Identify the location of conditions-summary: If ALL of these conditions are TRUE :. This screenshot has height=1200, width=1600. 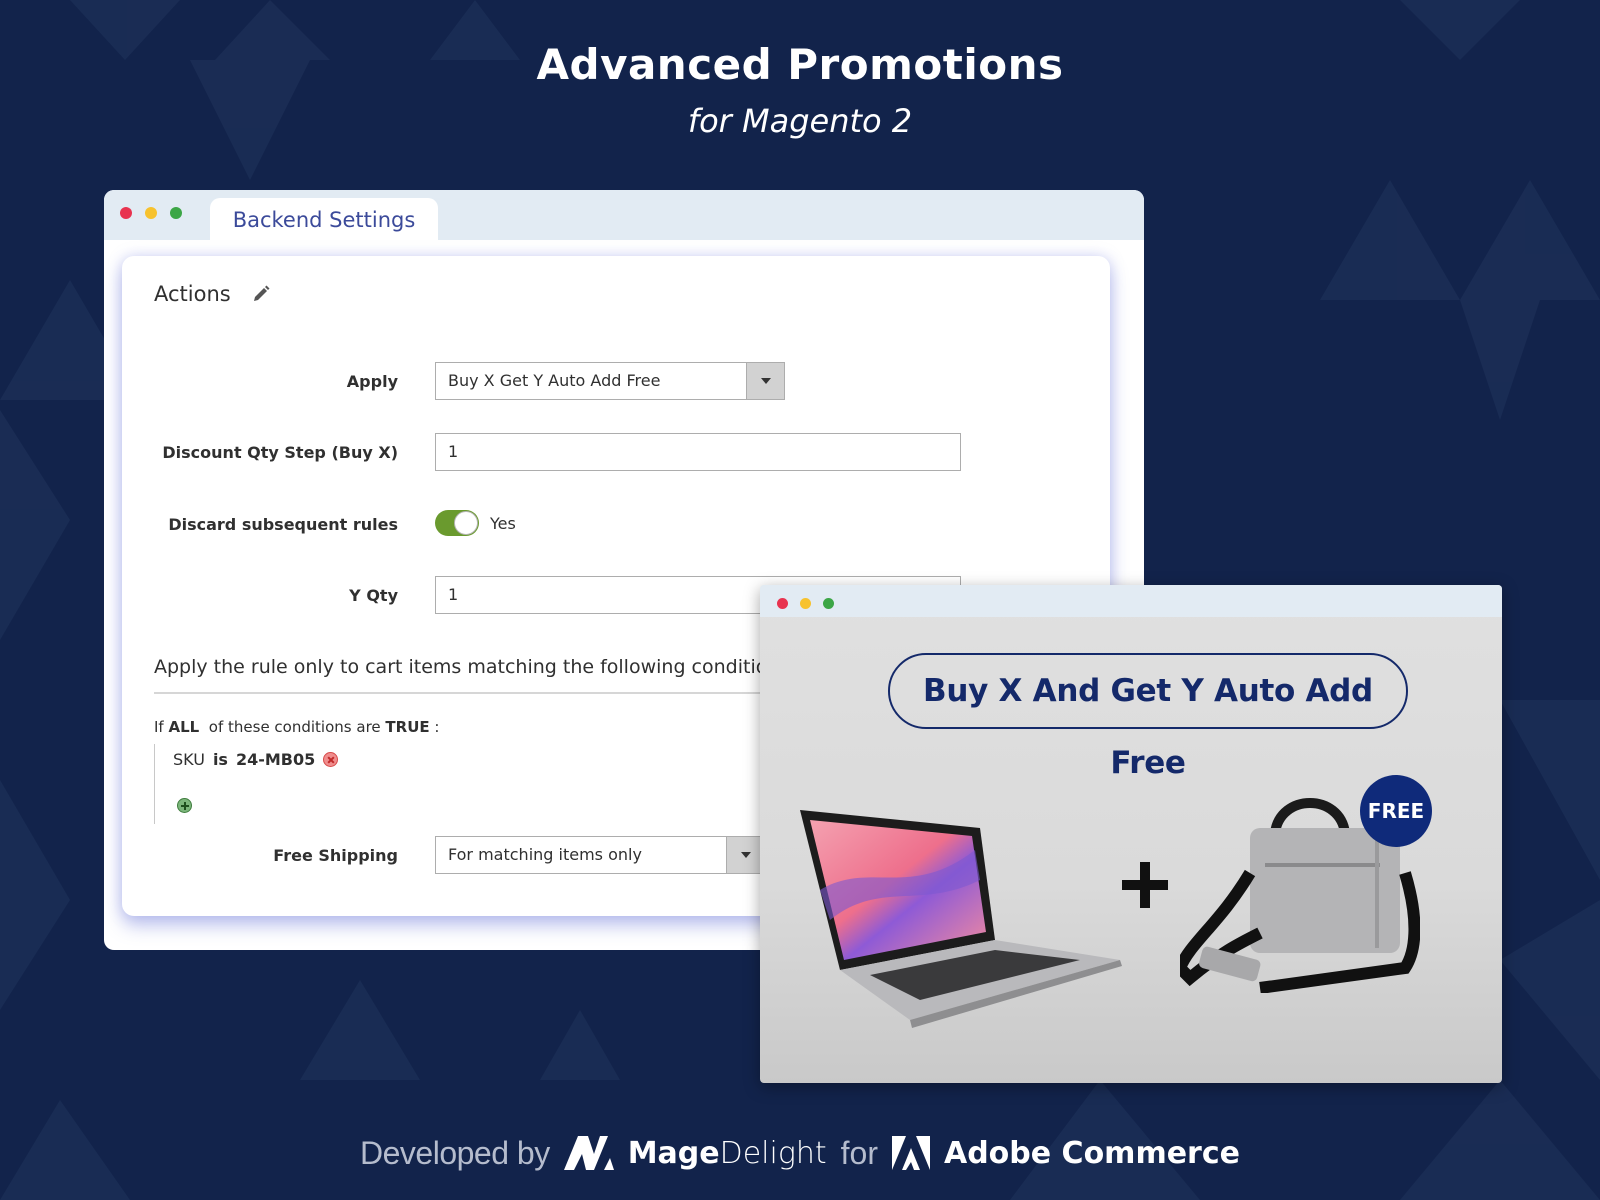
(296, 727).